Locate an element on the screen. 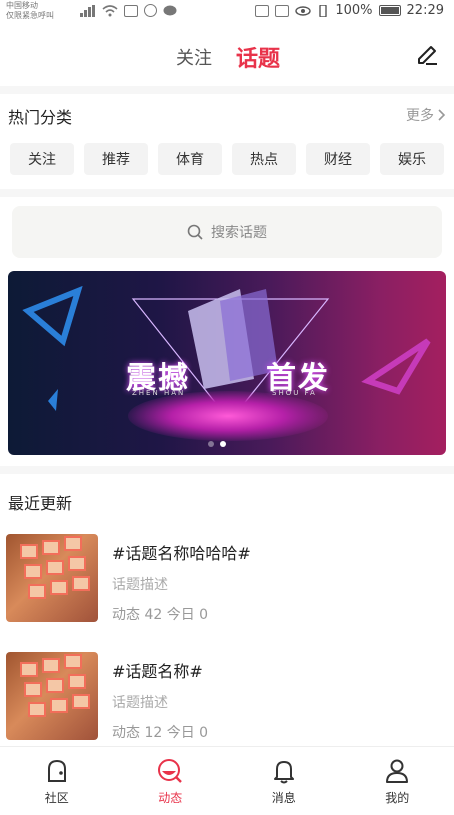 This screenshot has height=815, width=454. usb-icon is located at coordinates (150, 10).